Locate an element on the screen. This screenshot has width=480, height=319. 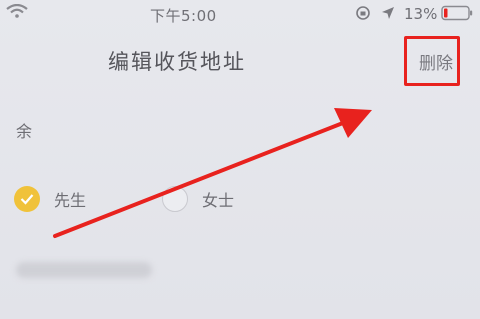
rotation-lock-icon is located at coordinates (363, 13).